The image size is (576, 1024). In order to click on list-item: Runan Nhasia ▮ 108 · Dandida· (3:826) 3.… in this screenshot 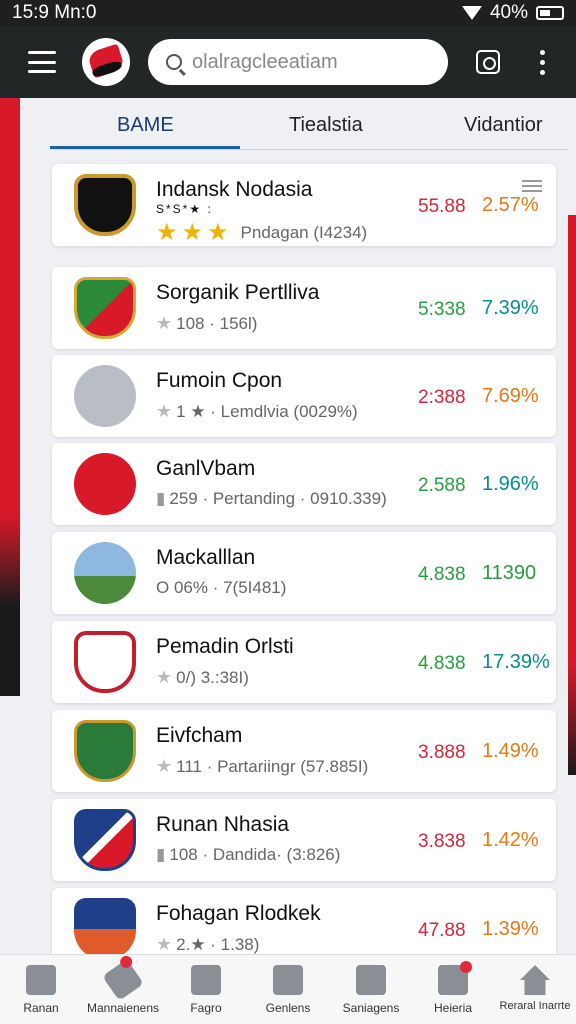, I will do `click(304, 840)`.